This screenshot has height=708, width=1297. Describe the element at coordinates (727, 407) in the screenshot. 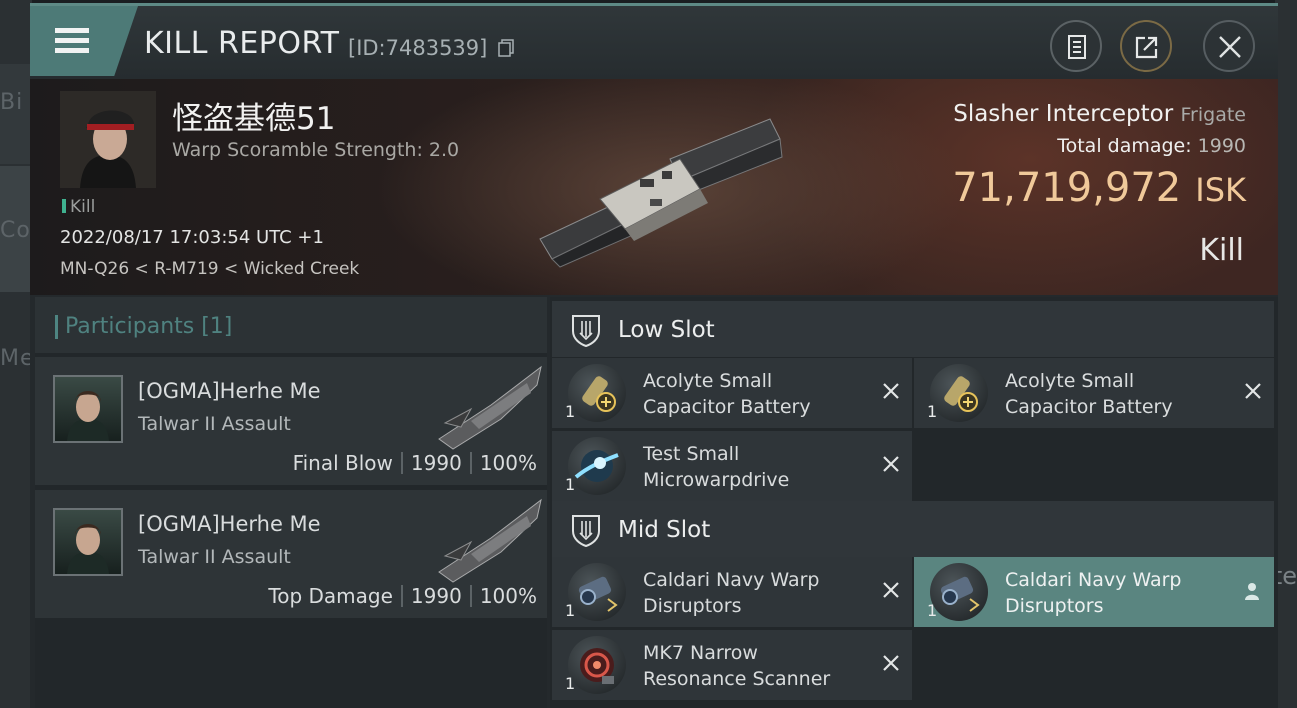

I see `module-name-line: Capacitor Battery` at that location.